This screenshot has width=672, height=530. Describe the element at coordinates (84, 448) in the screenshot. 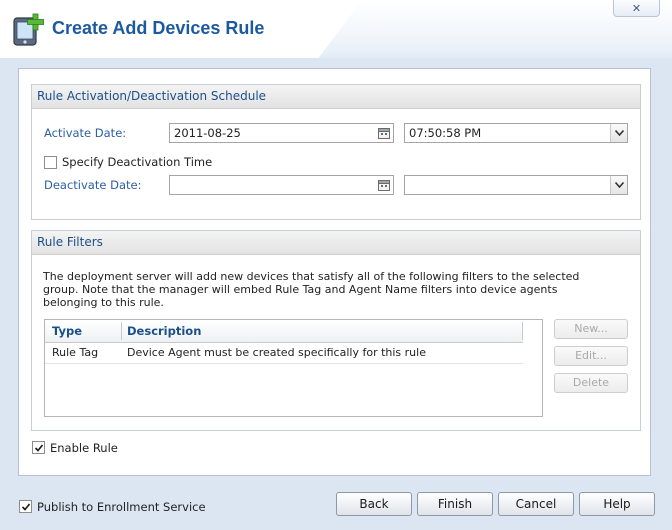

I see `enable-rule-label: Enable Rule` at that location.